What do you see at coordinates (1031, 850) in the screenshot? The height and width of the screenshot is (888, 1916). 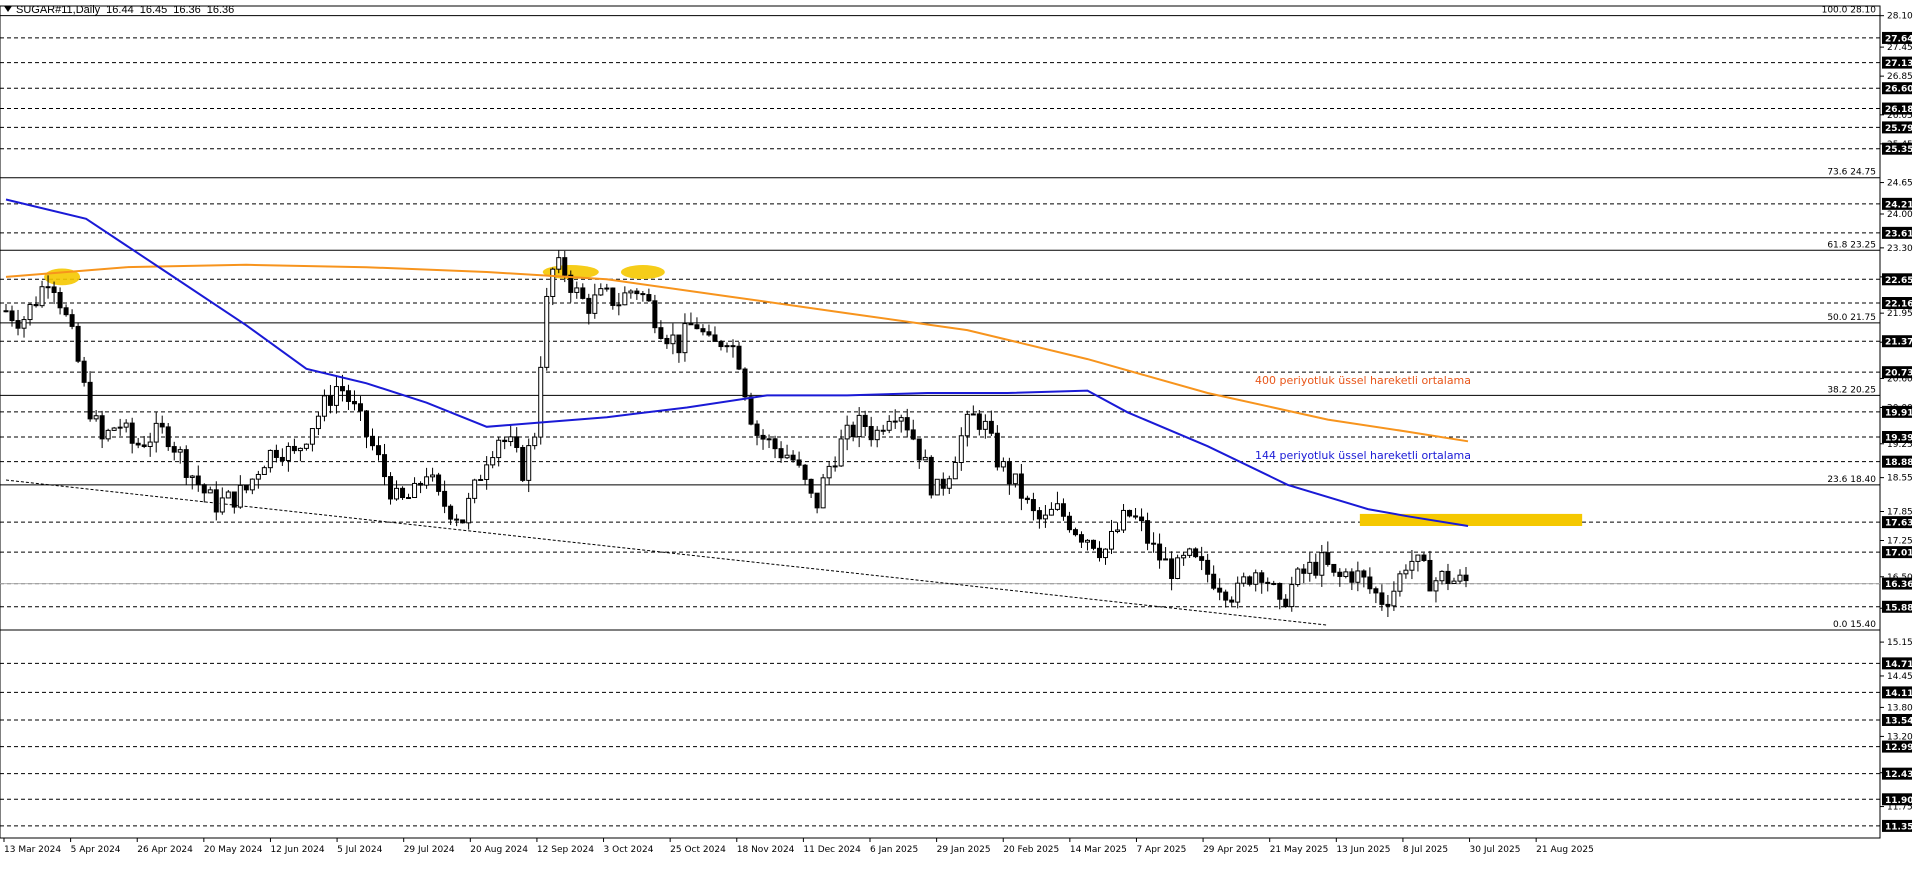 I see `time-axis-label: 20 Feb 2025` at bounding box center [1031, 850].